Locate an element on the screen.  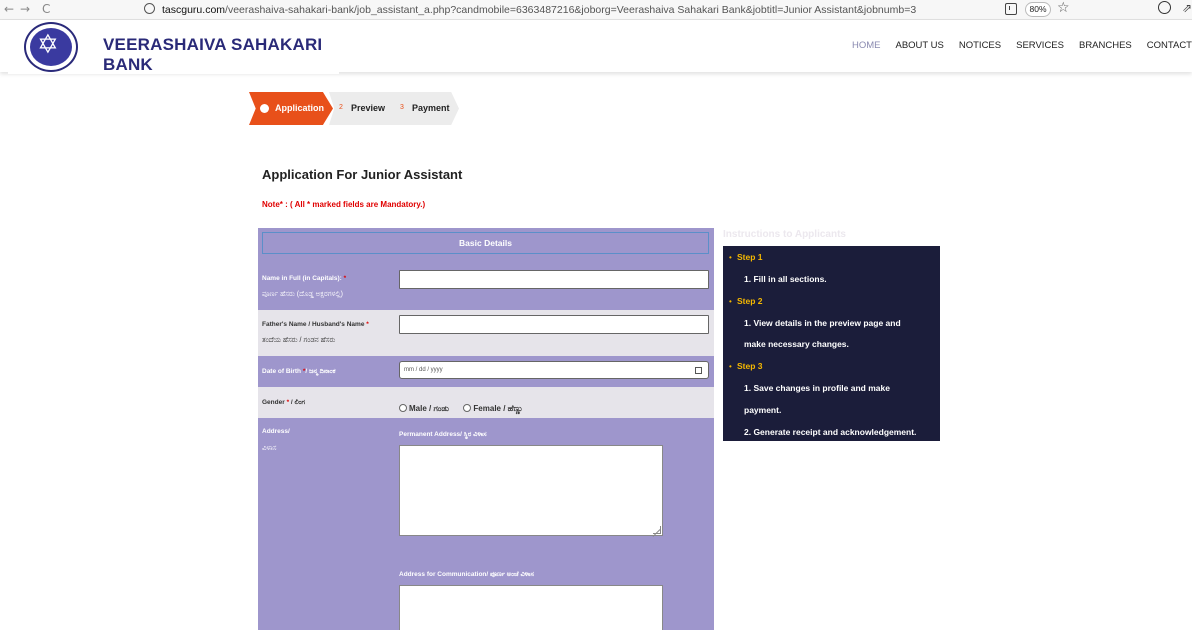
dob-date-input: mm / dd / yyyy is located at coordinates (554, 370).